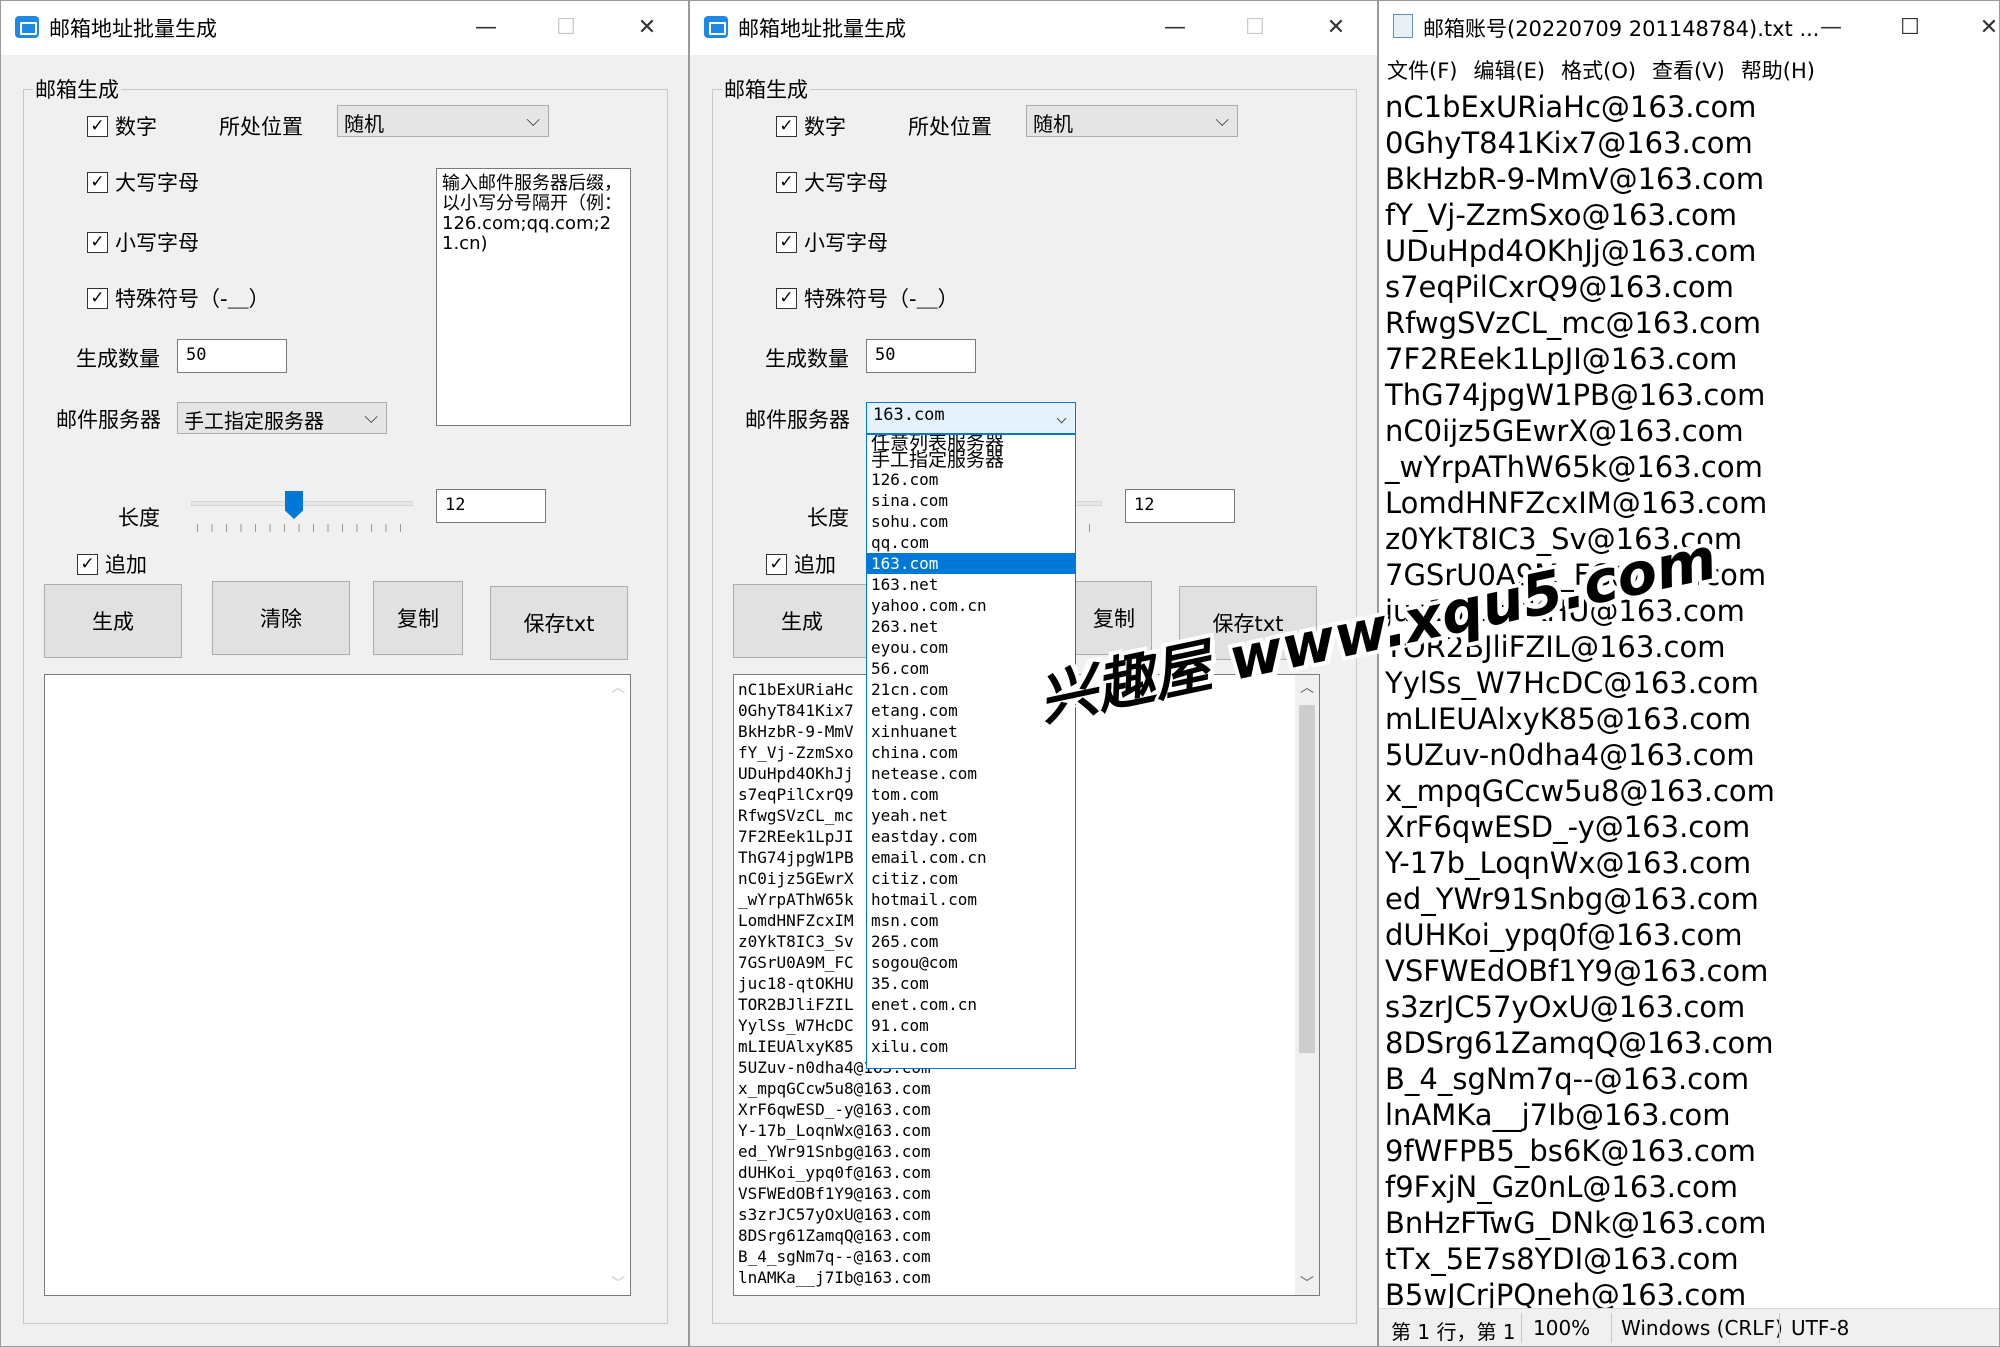 This screenshot has width=2000, height=1347. What do you see at coordinates (971, 418) in the screenshot?
I see `server-combo: 163.com ⌵` at bounding box center [971, 418].